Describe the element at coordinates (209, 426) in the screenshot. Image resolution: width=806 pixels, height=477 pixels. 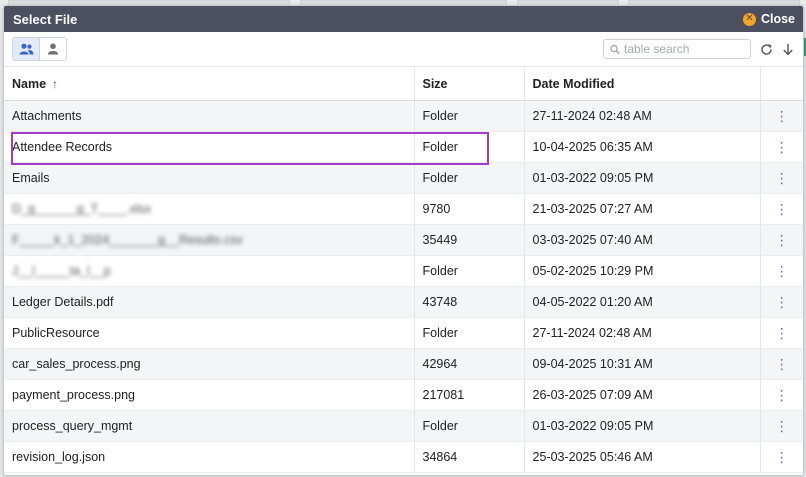
I see `file-name-cell: process_query_mgmt` at that location.